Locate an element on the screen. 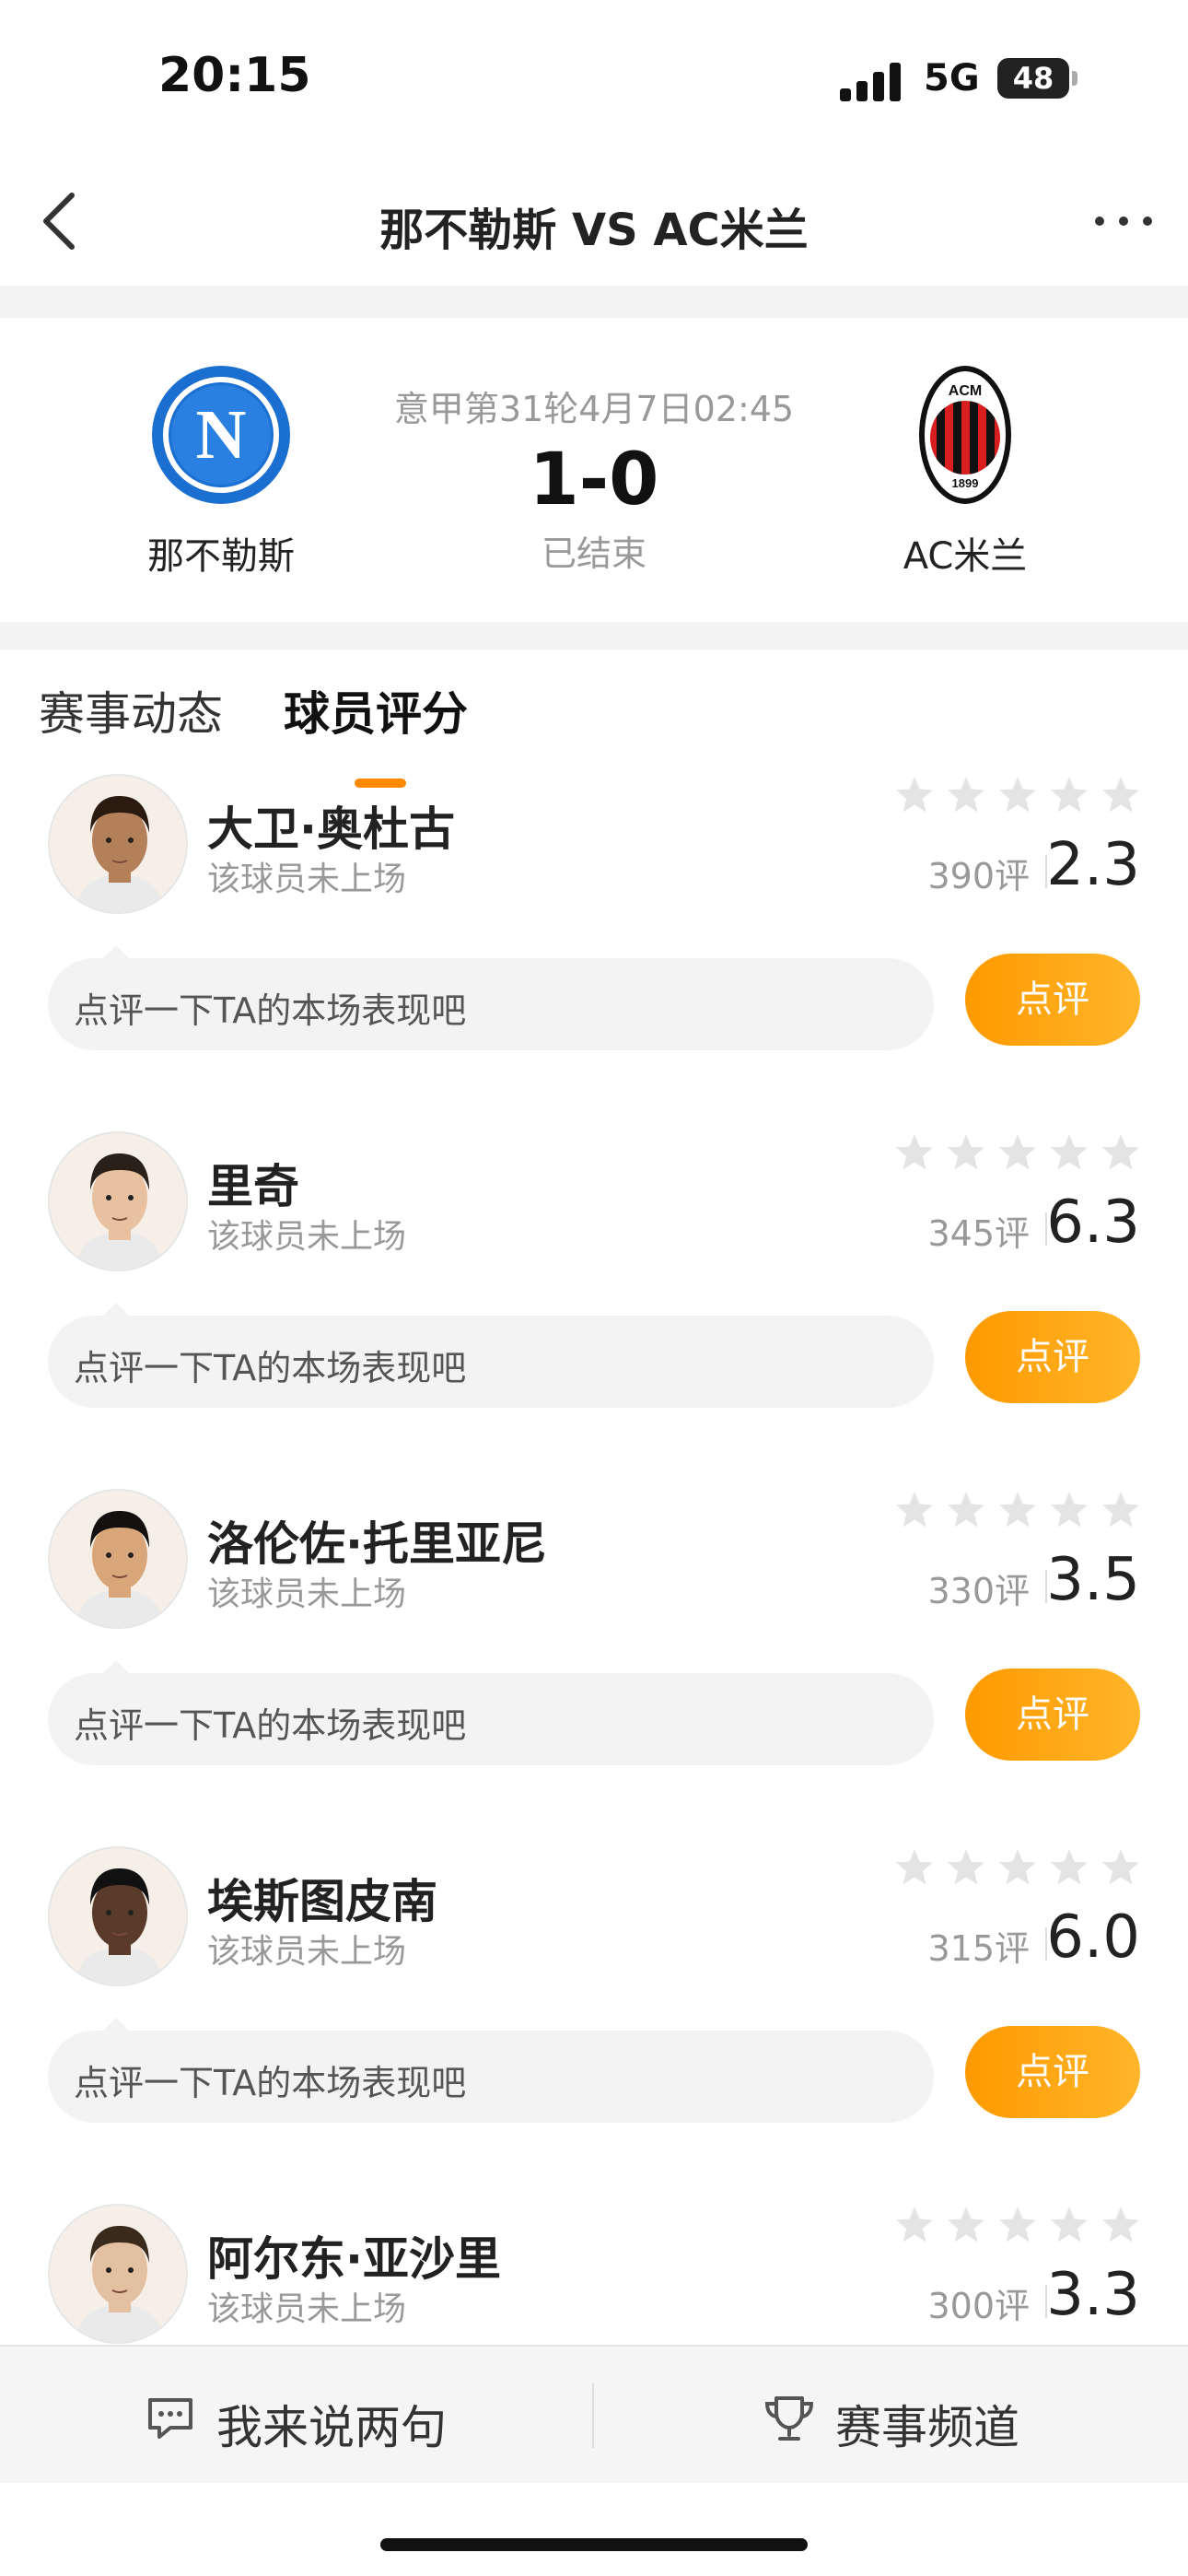  battery-cap is located at coordinates (1074, 78).